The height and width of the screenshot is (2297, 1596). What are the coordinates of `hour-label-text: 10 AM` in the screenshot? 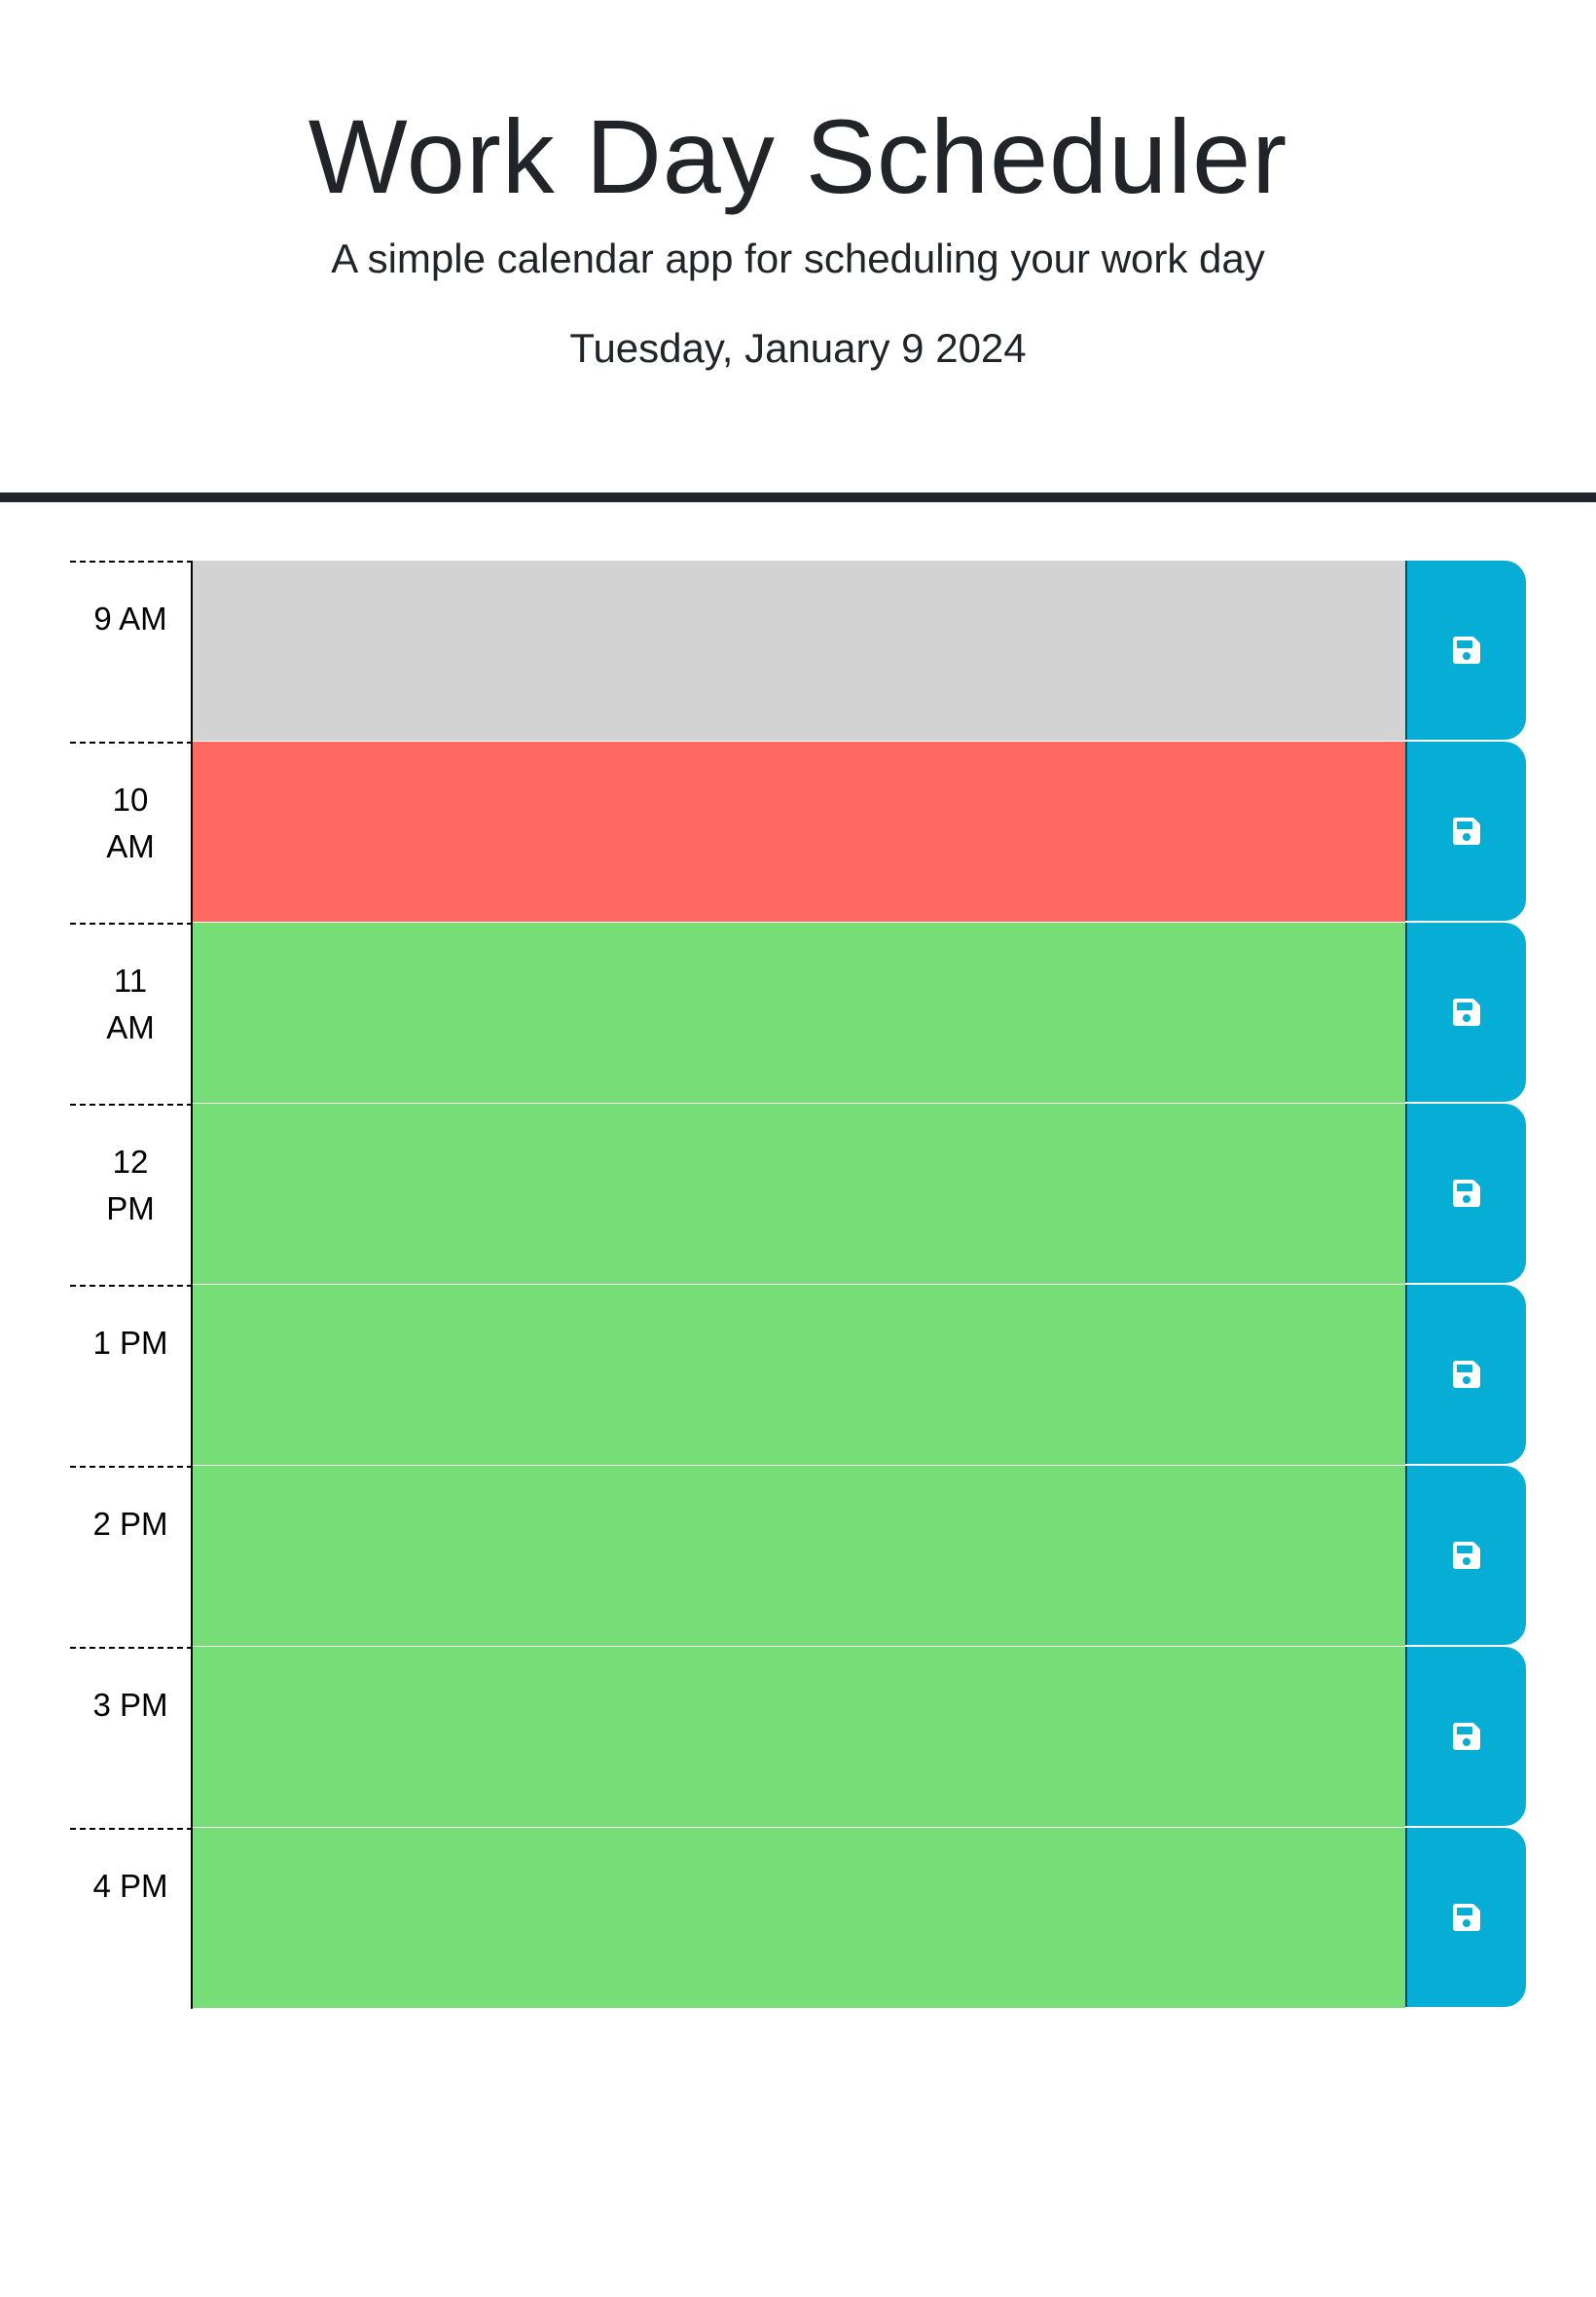 It's located at (130, 823).